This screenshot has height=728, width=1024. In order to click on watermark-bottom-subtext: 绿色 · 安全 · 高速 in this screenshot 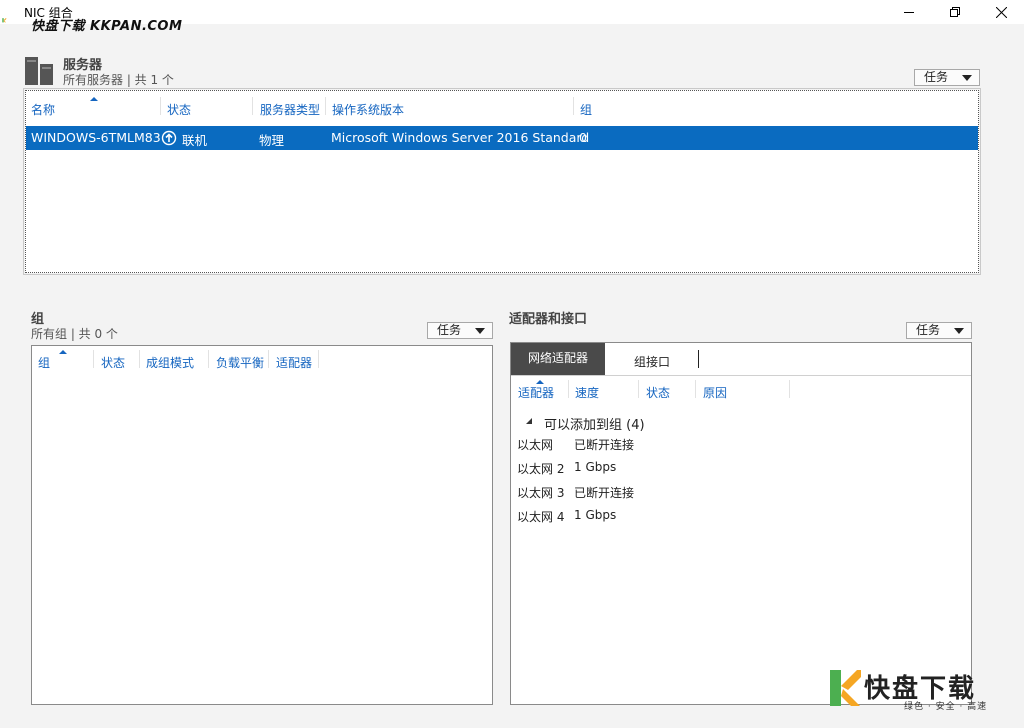, I will do `click(946, 707)`.